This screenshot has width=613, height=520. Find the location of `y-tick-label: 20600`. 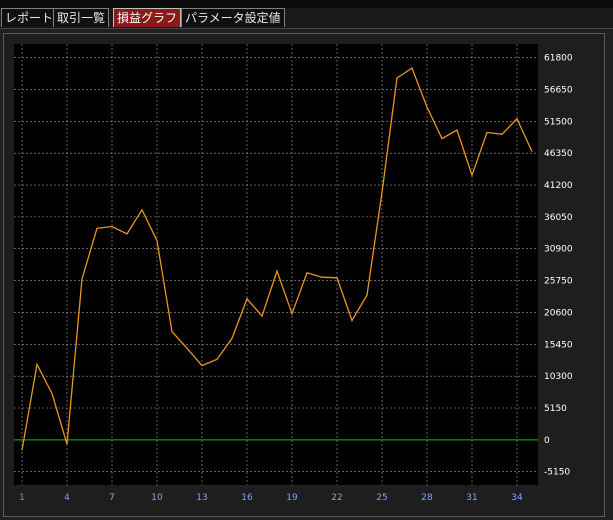

y-tick-label: 20600 is located at coordinates (558, 313).